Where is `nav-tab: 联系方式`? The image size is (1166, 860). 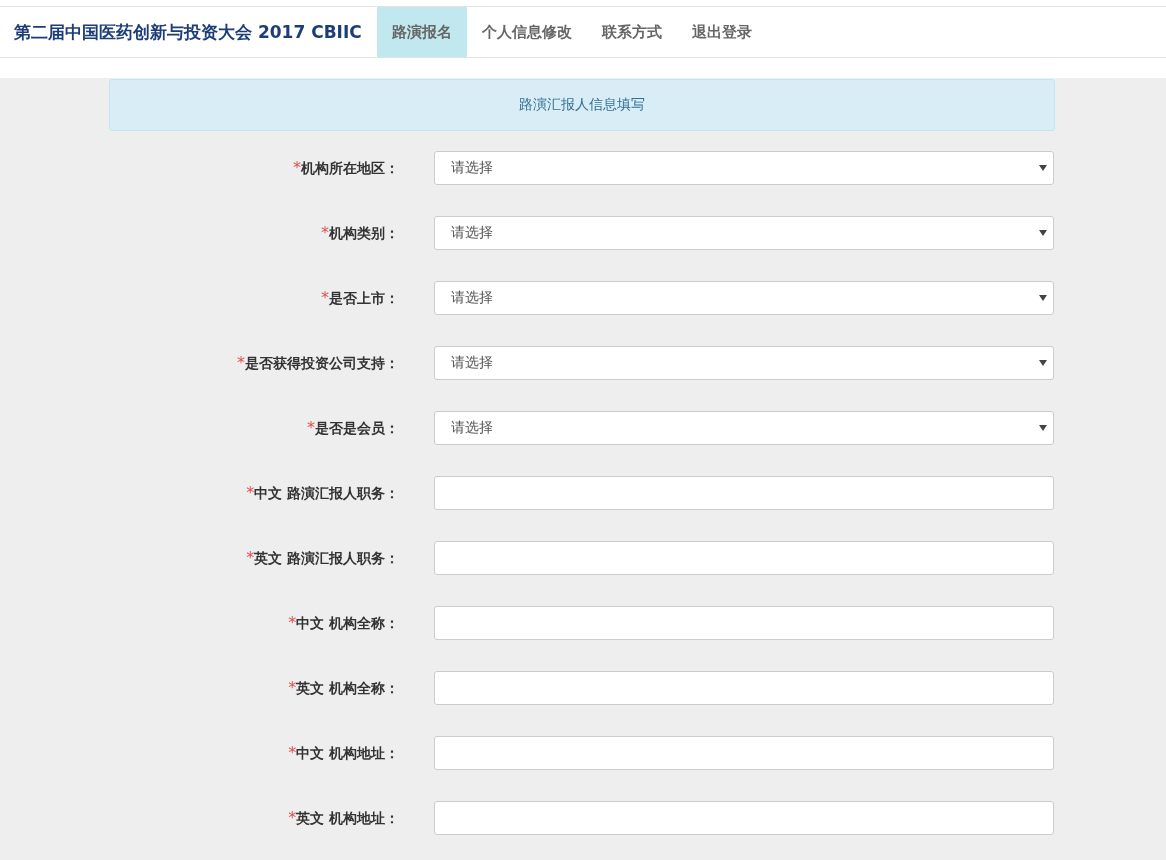 nav-tab: 联系方式 is located at coordinates (631, 32).